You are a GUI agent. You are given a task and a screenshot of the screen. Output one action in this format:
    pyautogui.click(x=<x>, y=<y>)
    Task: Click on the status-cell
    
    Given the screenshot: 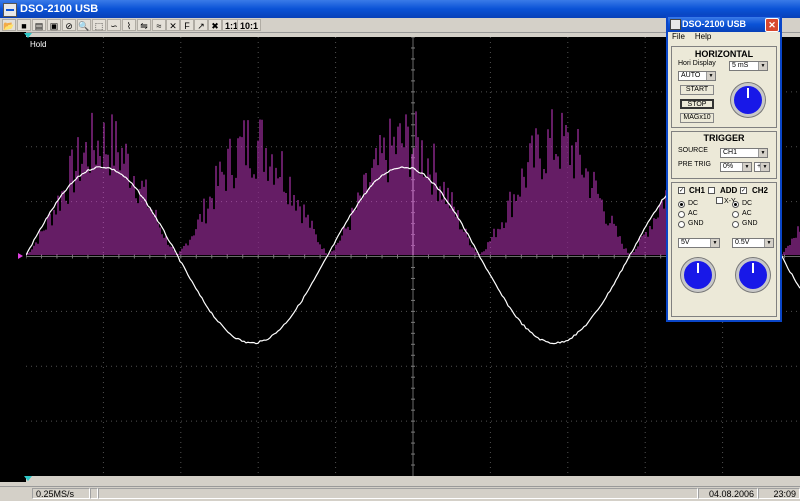 What is the action you would take?
    pyautogui.click(x=94, y=493)
    